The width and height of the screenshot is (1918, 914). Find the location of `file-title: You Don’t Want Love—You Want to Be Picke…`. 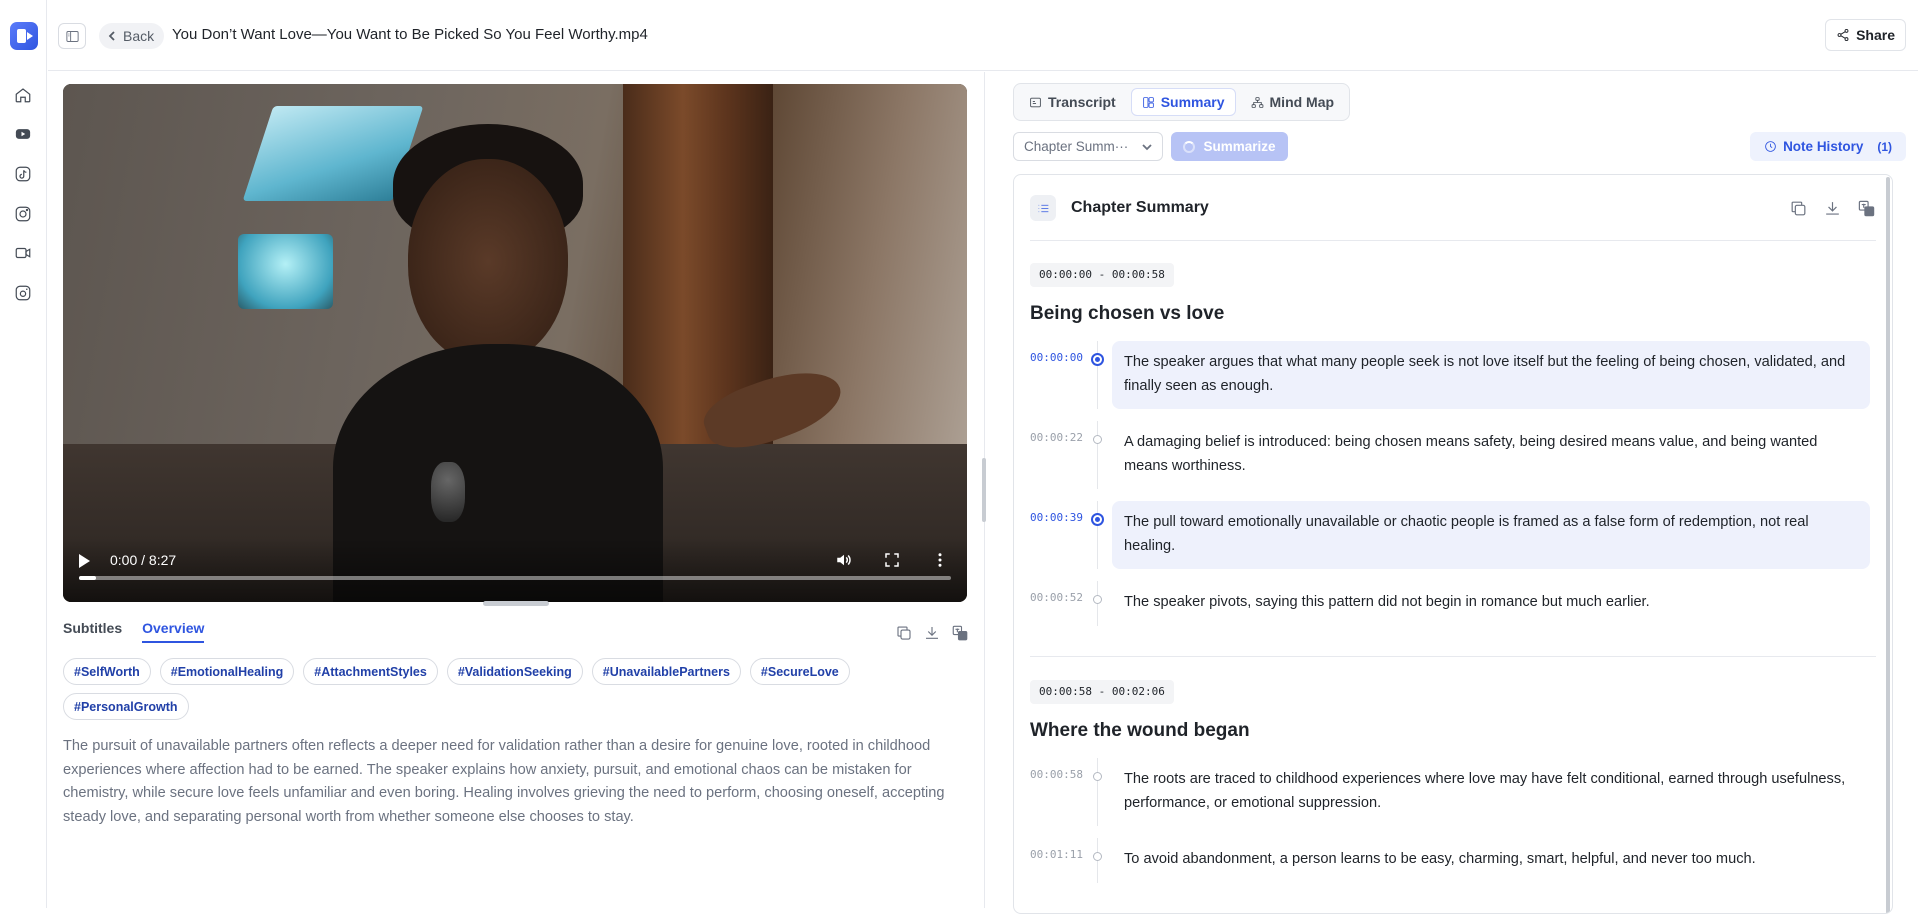

file-title: You Don’t Want Love—You Want to Be Picke… is located at coordinates (410, 34).